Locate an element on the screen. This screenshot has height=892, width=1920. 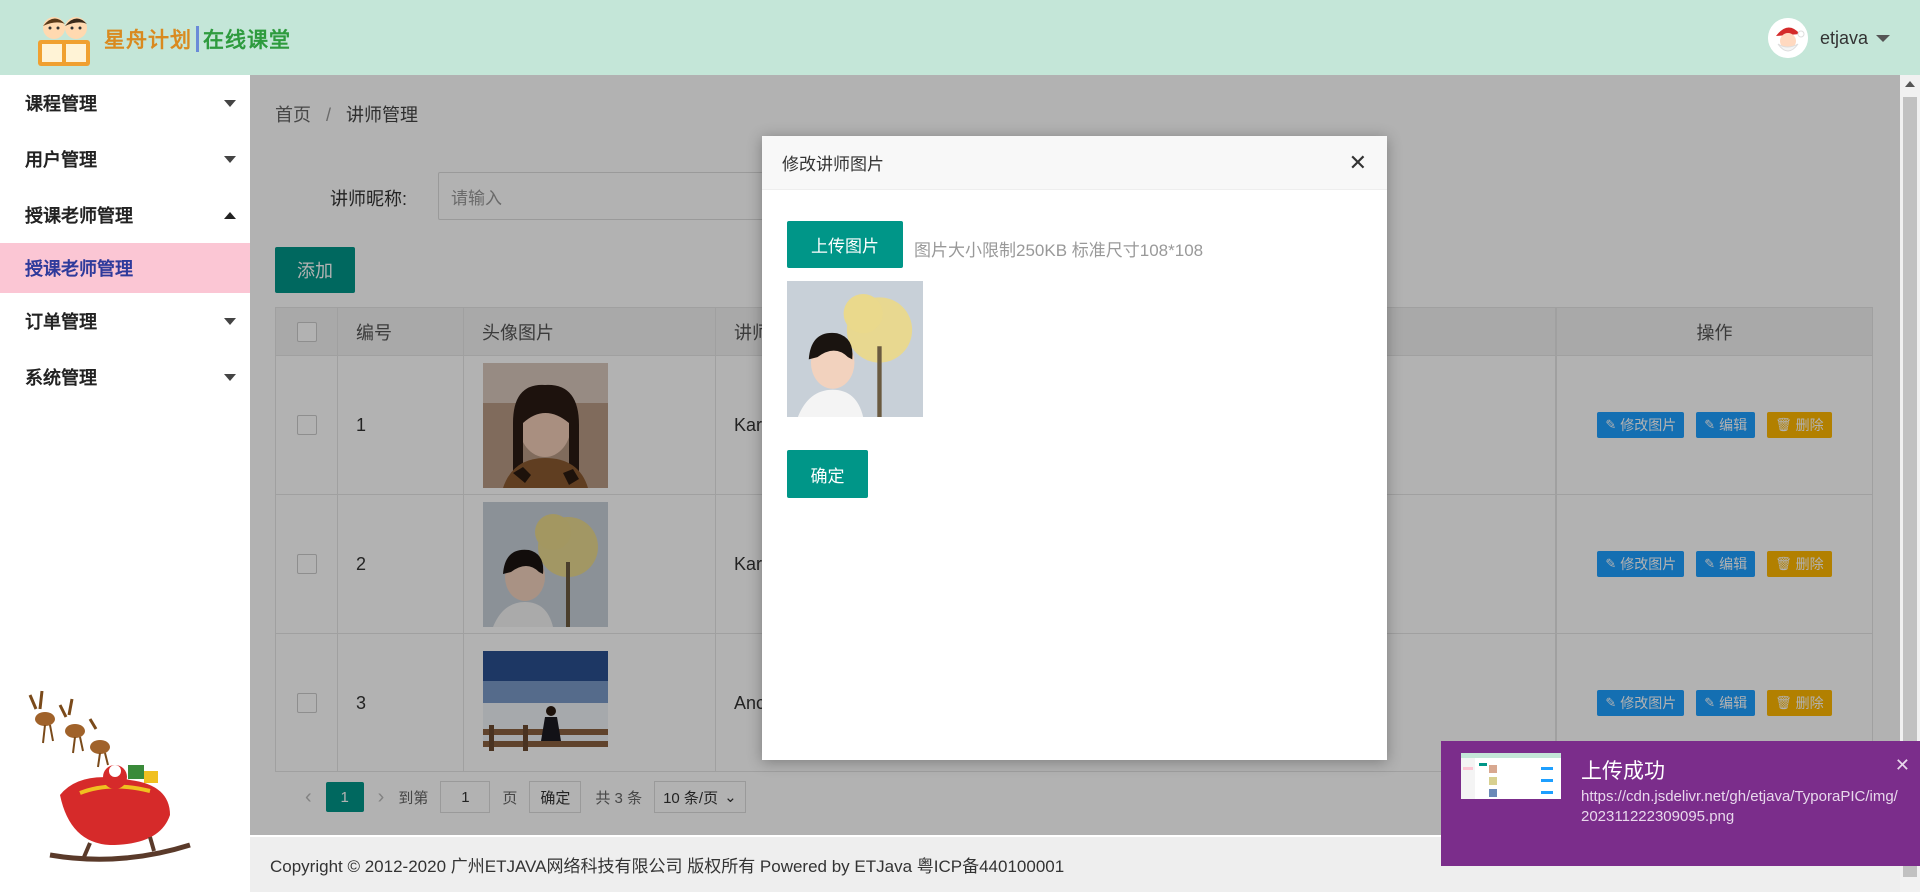
logo-divider is located at coordinates (197, 39).